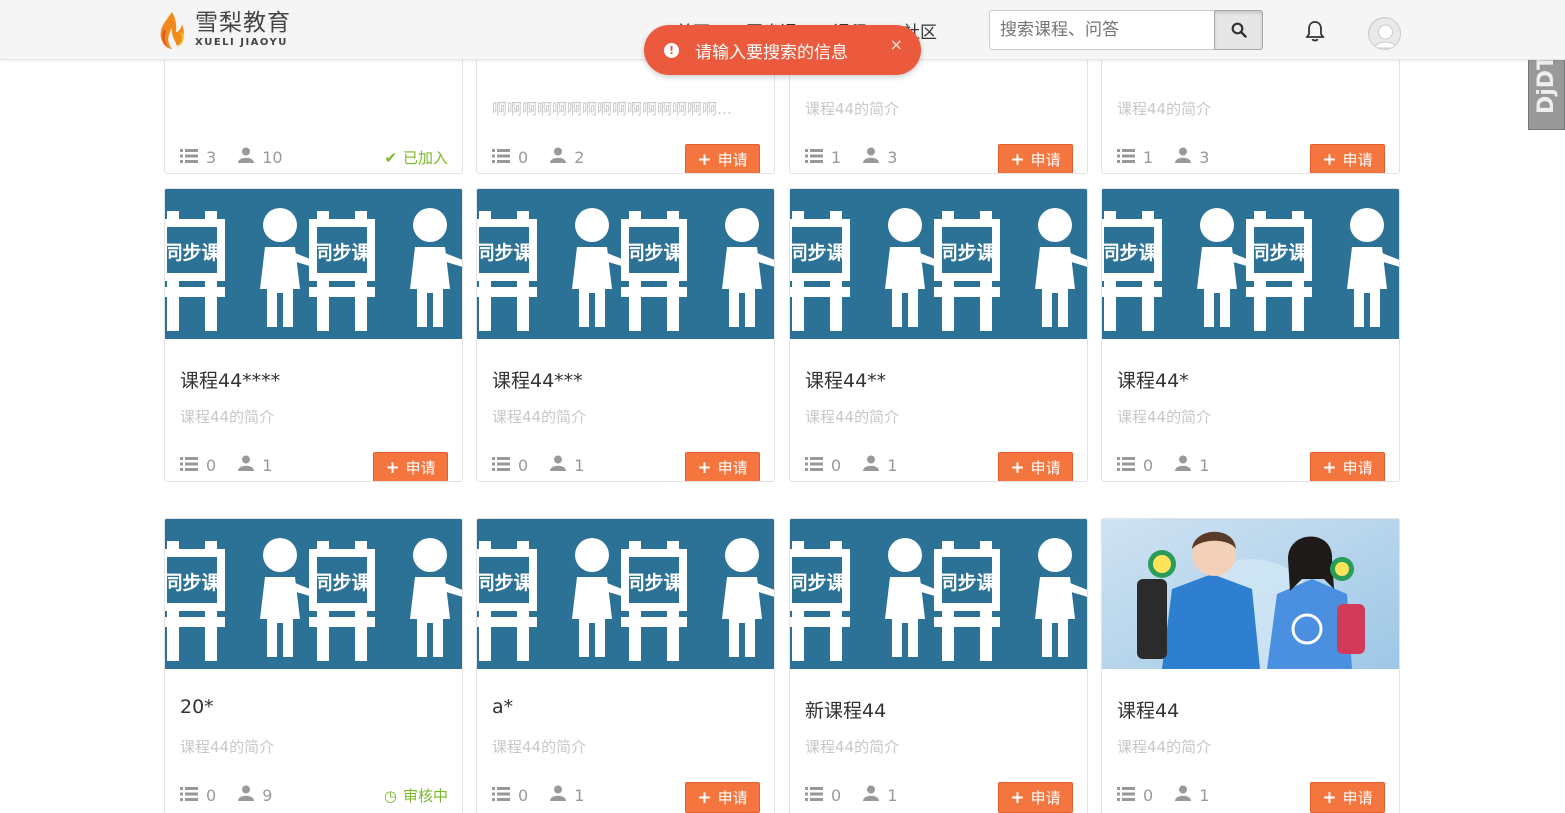  I want to click on course-title: 20*, so click(197, 707).